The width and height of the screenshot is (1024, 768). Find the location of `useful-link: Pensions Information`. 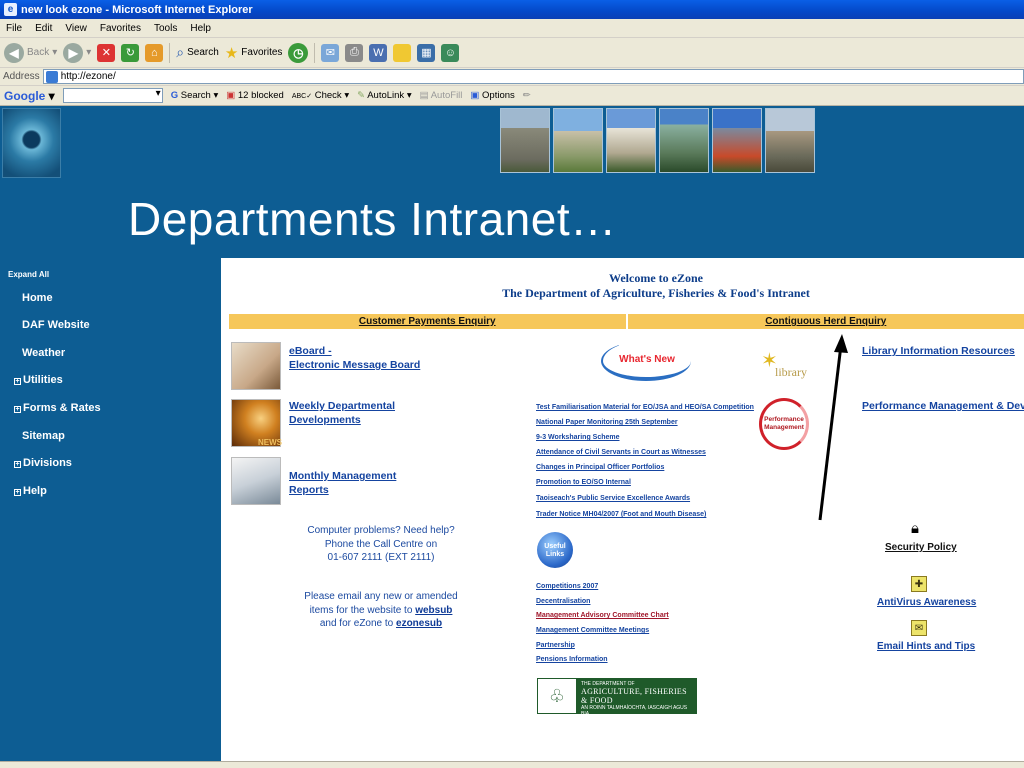

useful-link: Pensions Information is located at coordinates (572, 659).